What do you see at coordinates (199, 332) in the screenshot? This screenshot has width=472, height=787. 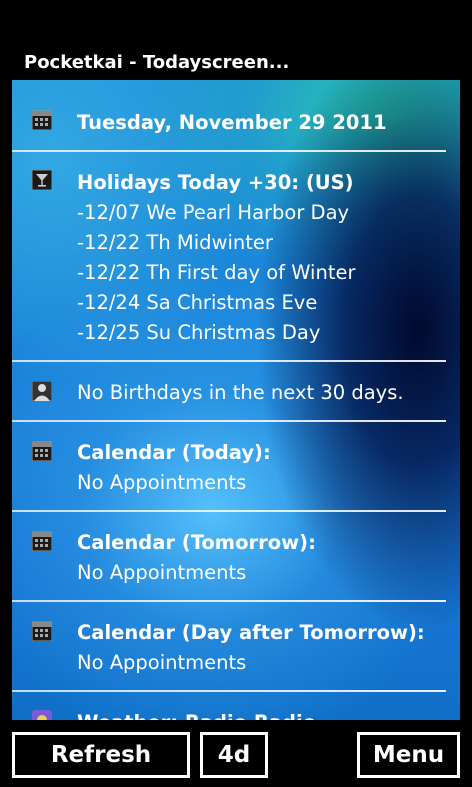 I see `holiday-item: -12/25 Su Christmas Day` at bounding box center [199, 332].